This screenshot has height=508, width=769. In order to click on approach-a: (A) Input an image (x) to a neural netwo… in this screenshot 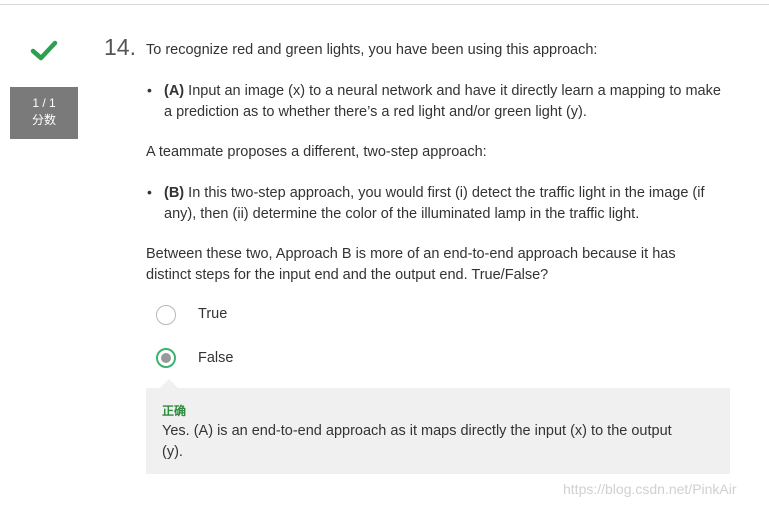, I will do `click(449, 102)`.